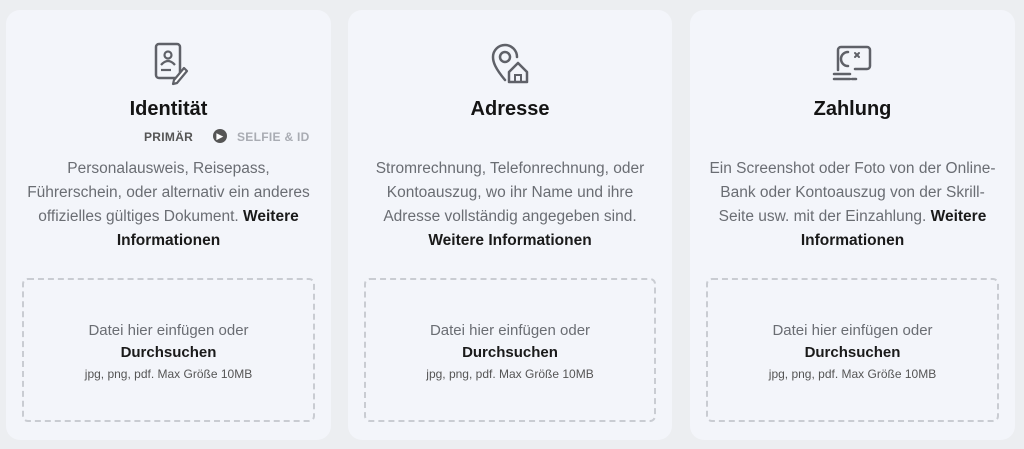  I want to click on card-title: Adresse, so click(510, 109).